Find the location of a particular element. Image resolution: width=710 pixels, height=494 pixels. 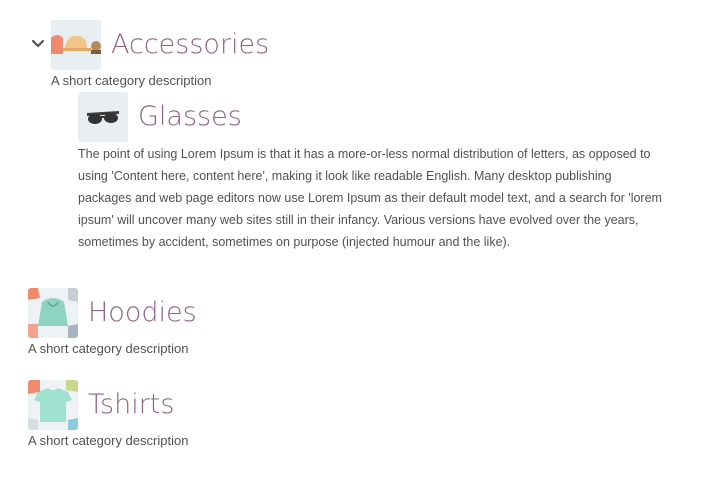

accessories-description: A short category description is located at coordinates (131, 80).